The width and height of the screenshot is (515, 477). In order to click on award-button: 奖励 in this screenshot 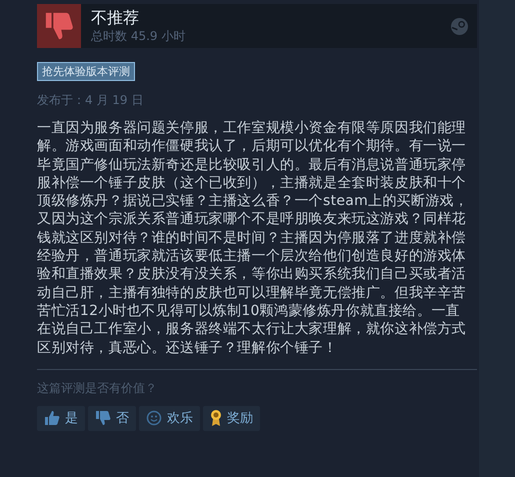, I will do `click(231, 418)`.